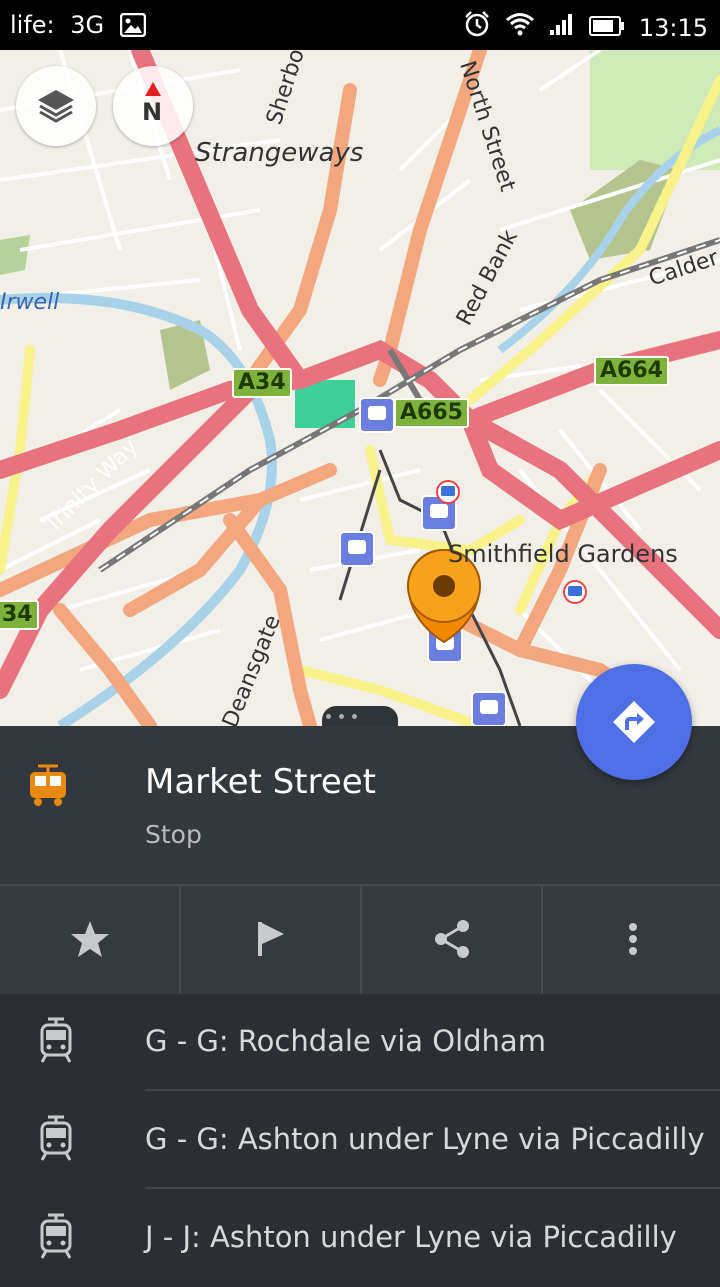 The width and height of the screenshot is (720, 1287). What do you see at coordinates (30, 302) in the screenshot?
I see `map-label-irwell: Irwell` at bounding box center [30, 302].